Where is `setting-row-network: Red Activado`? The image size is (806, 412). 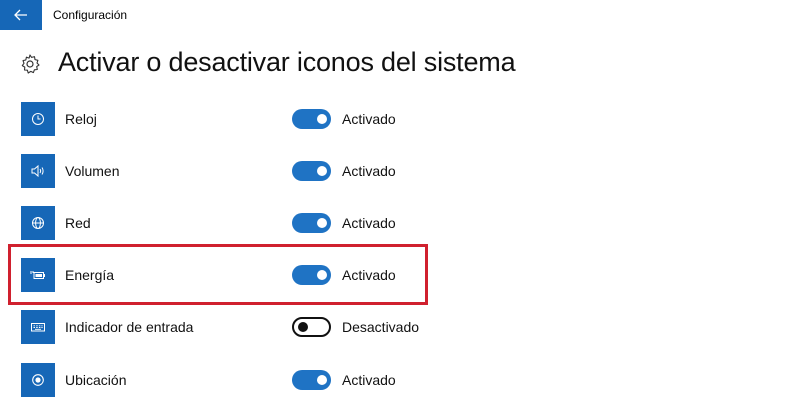 setting-row-network: Red Activado is located at coordinates (403, 226).